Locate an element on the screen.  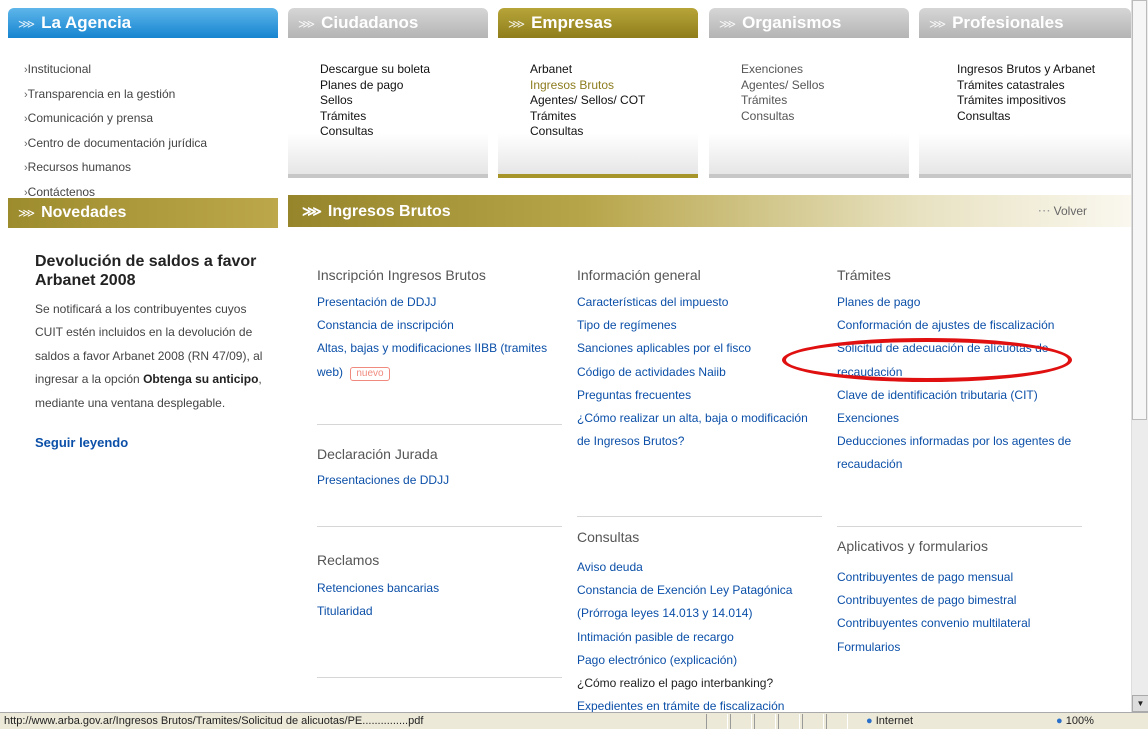
profesionales-item: Consultas is located at coordinates (1044, 117).